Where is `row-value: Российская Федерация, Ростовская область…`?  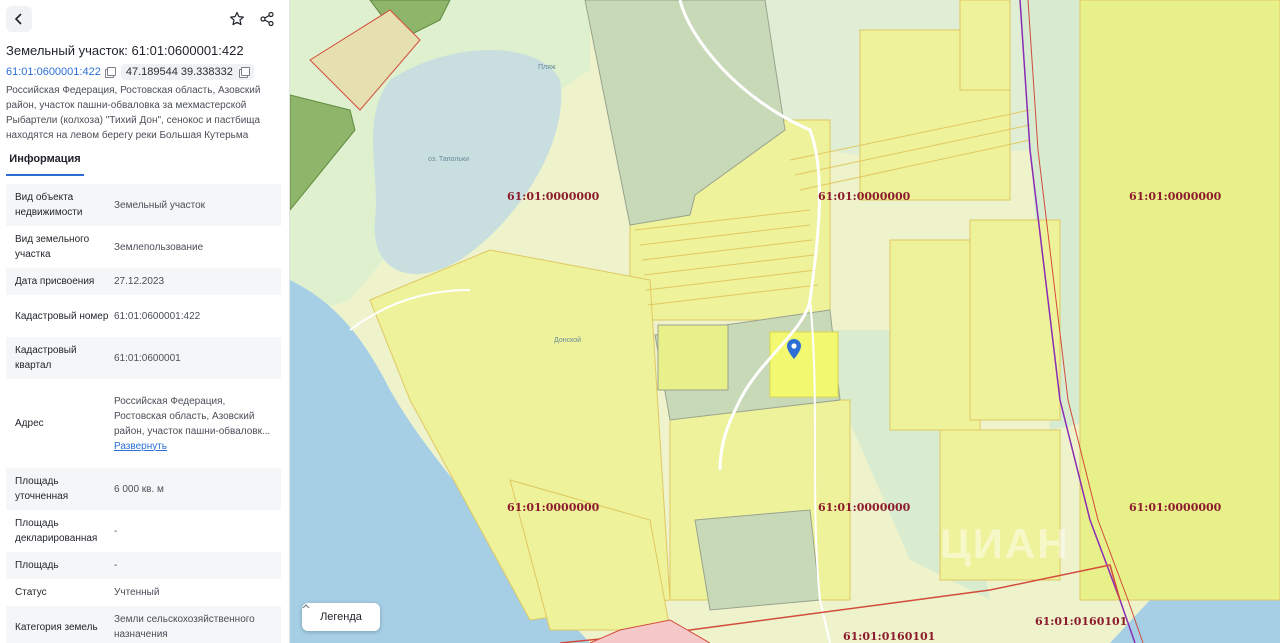 row-value: Российская Федерация, Ростовская область… is located at coordinates (192, 416).